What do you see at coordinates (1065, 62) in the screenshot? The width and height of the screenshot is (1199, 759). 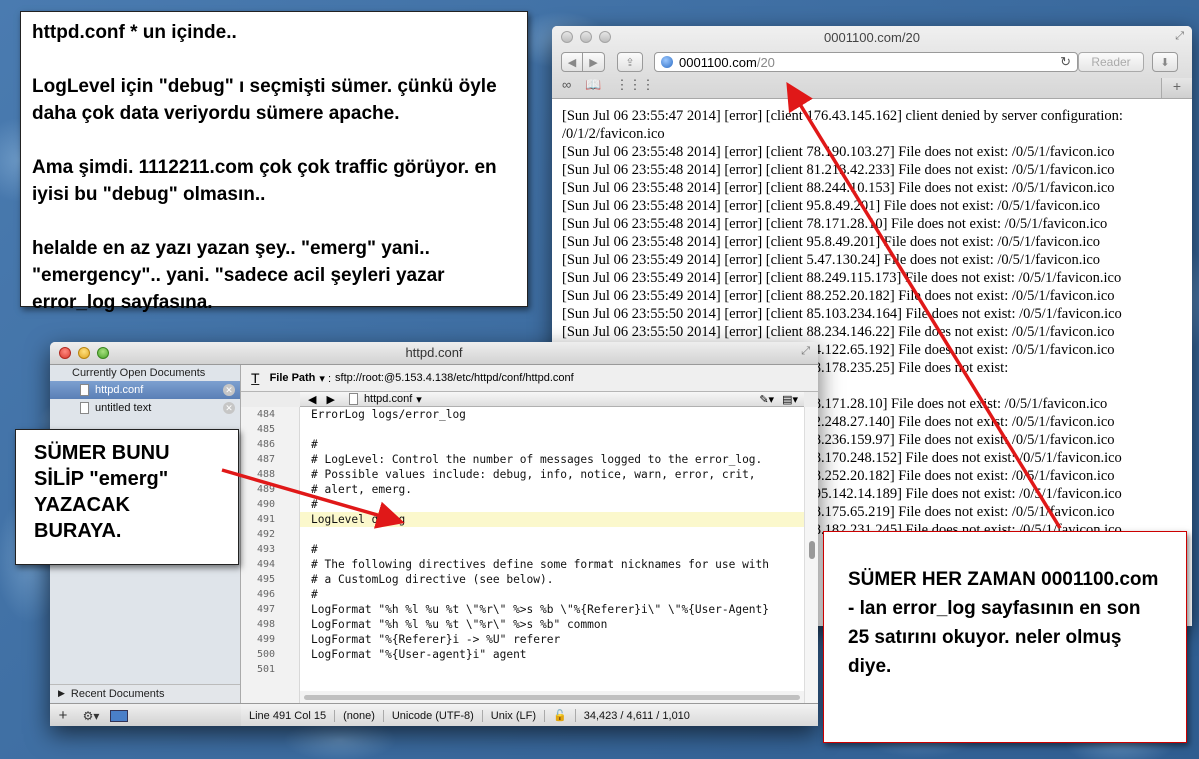 I see `reload-icon: ↻` at bounding box center [1065, 62].